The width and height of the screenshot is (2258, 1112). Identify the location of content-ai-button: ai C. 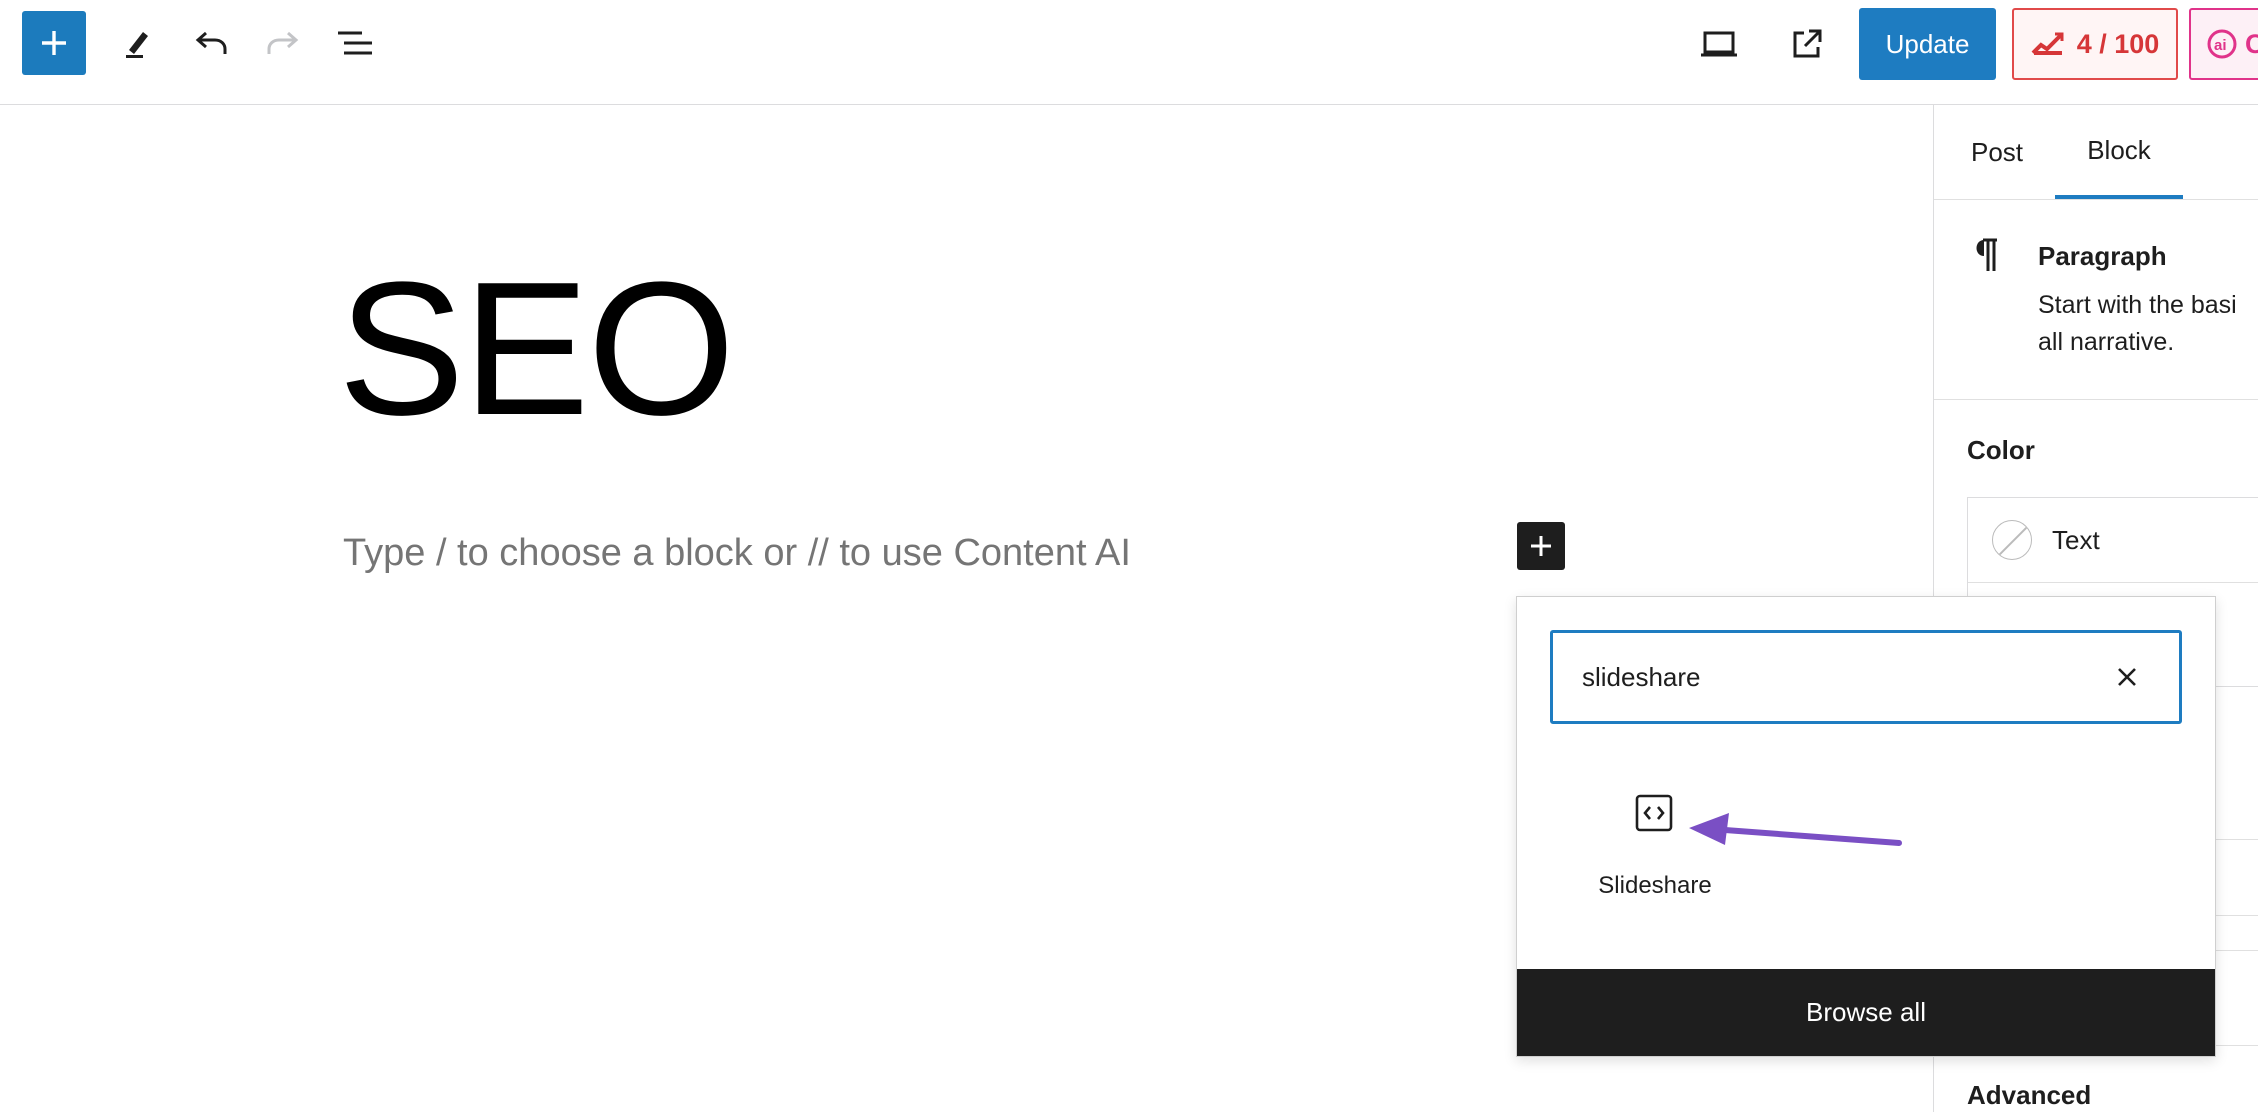
(2223, 44).